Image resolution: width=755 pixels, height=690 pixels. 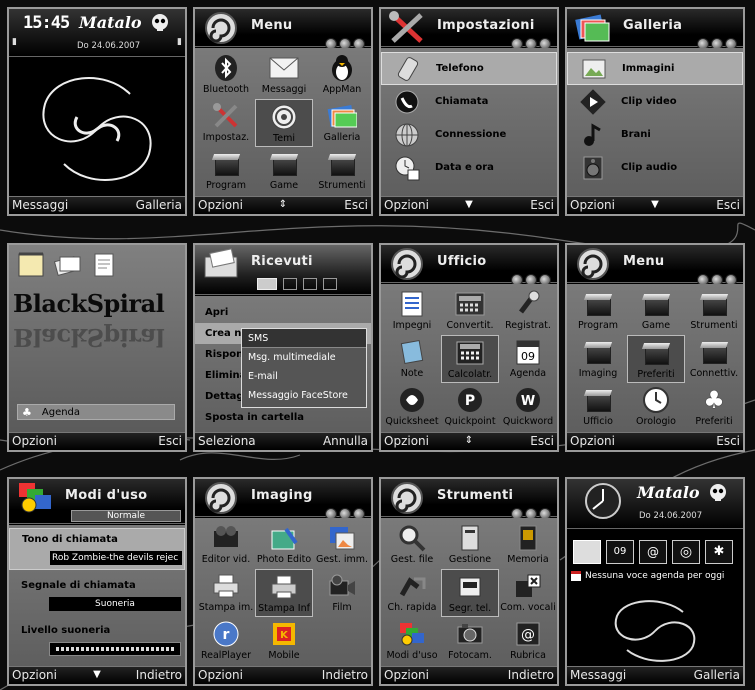 I want to click on menu-item-gest-file: Gest. file, so click(x=412, y=545).